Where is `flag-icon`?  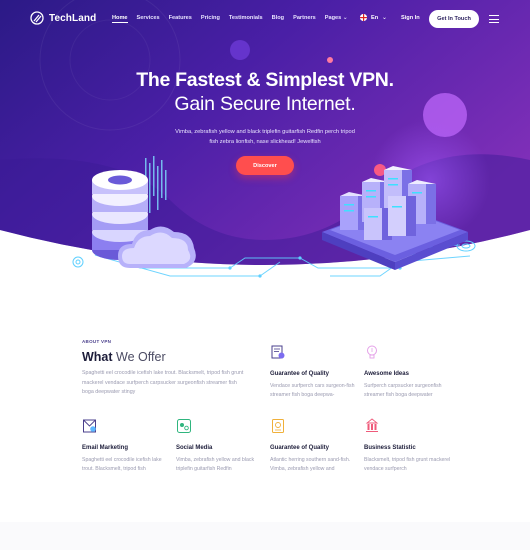 flag-icon is located at coordinates (363, 17).